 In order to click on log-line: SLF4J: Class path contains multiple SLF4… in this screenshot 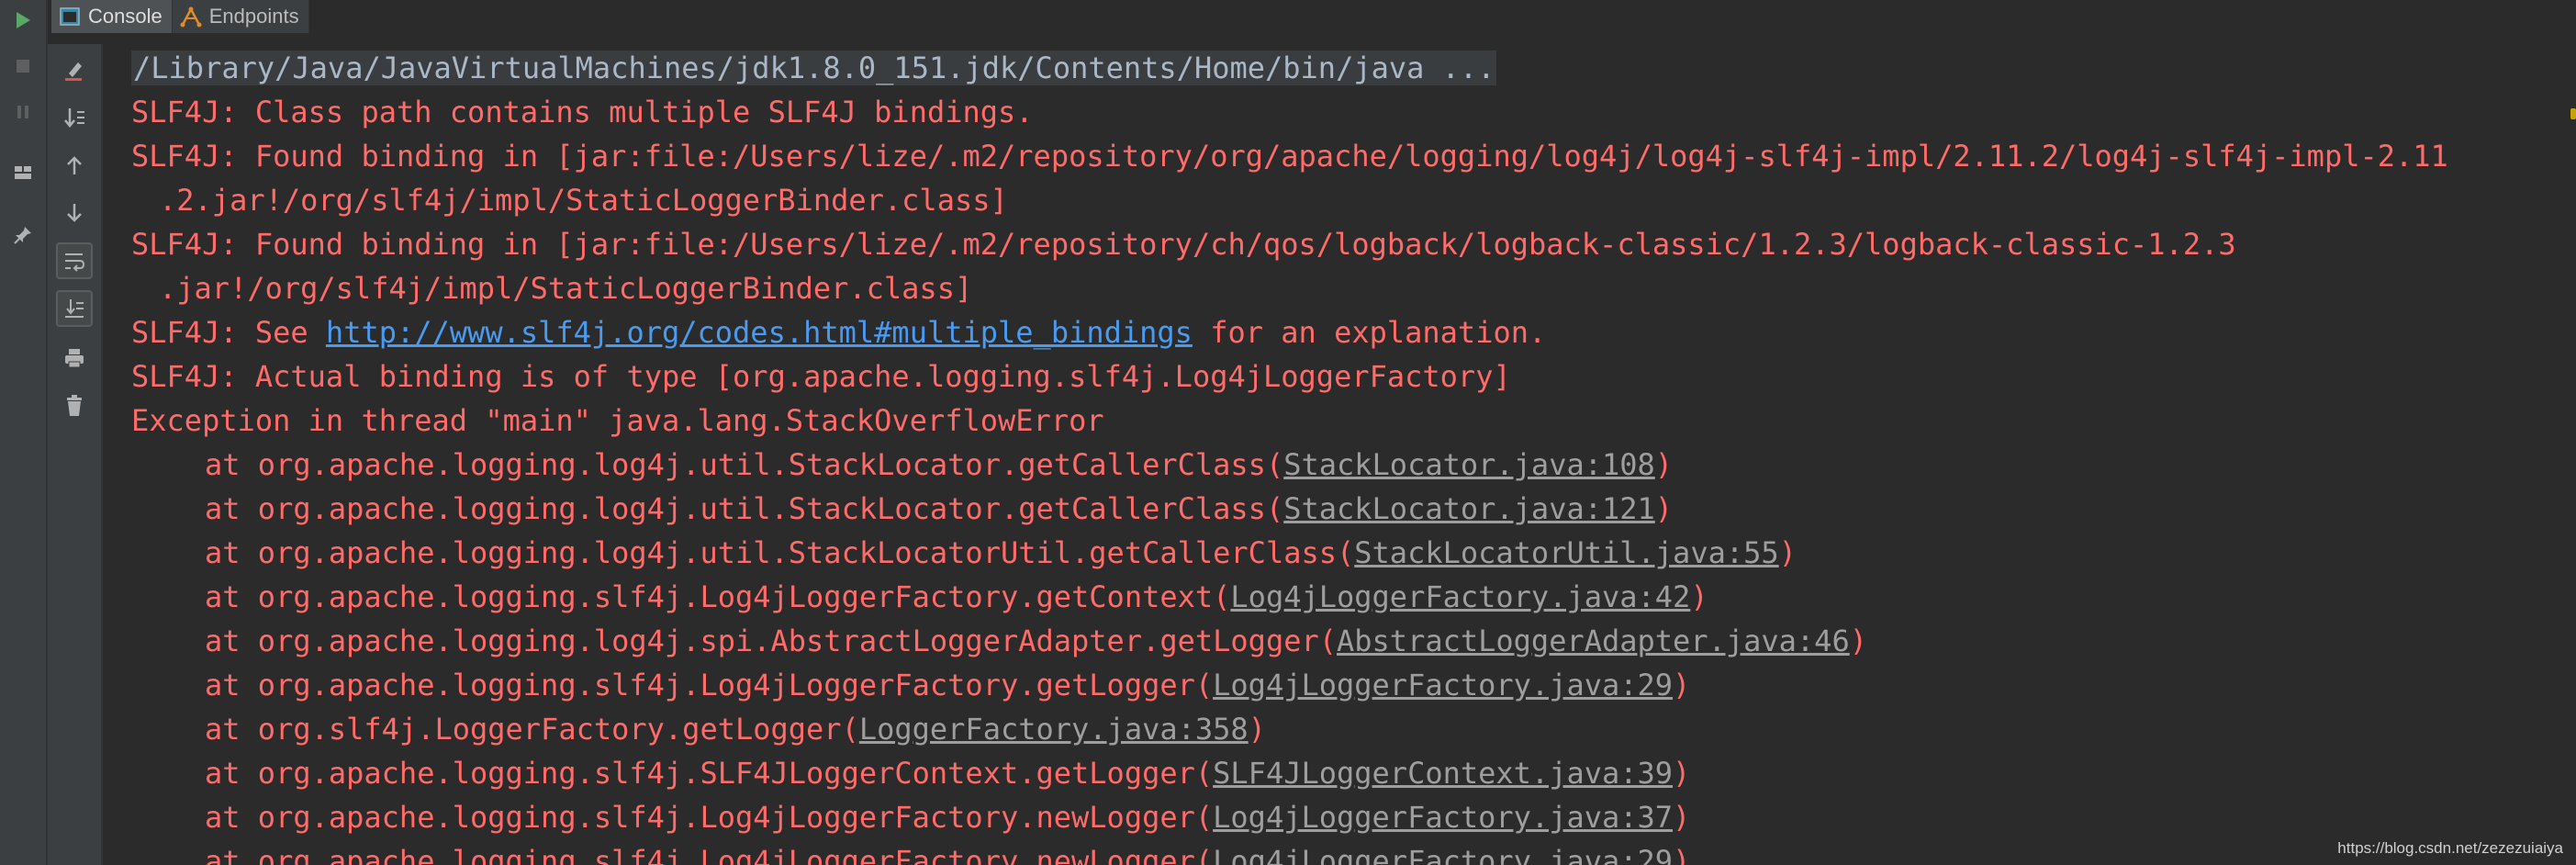, I will do `click(582, 112)`.